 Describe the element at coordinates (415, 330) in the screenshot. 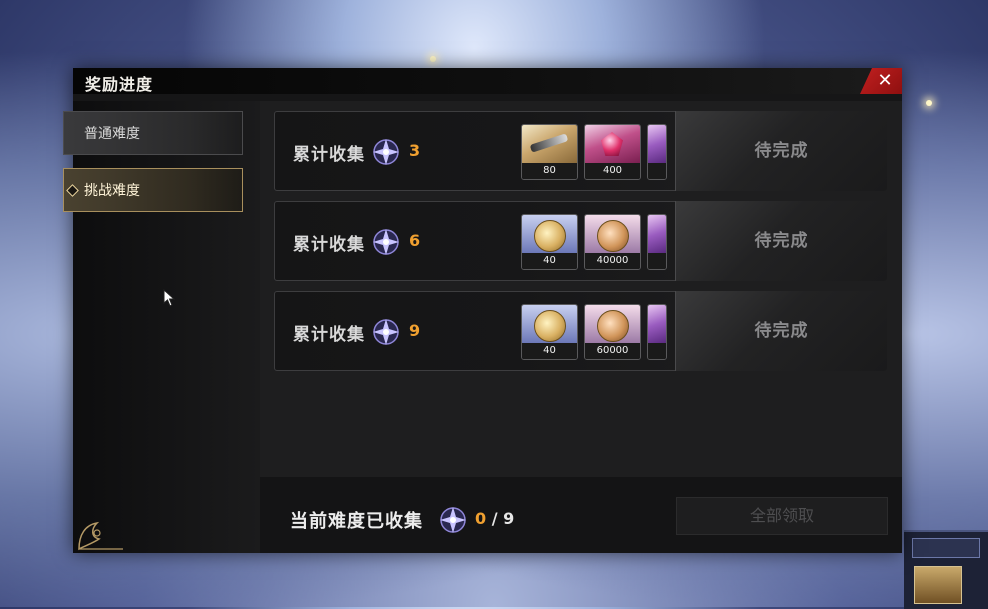

I see `row-required-count: 9` at that location.